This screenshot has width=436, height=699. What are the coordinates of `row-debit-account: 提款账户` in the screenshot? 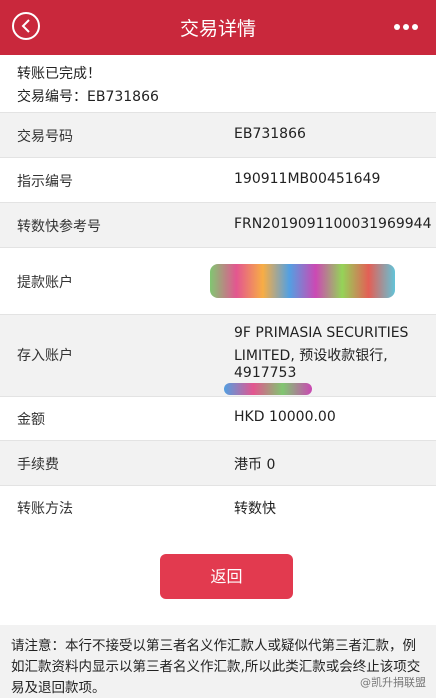 It's located at (218, 280).